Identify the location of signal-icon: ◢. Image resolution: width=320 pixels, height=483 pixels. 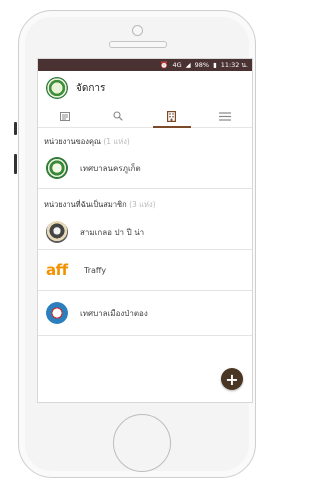
(188, 65).